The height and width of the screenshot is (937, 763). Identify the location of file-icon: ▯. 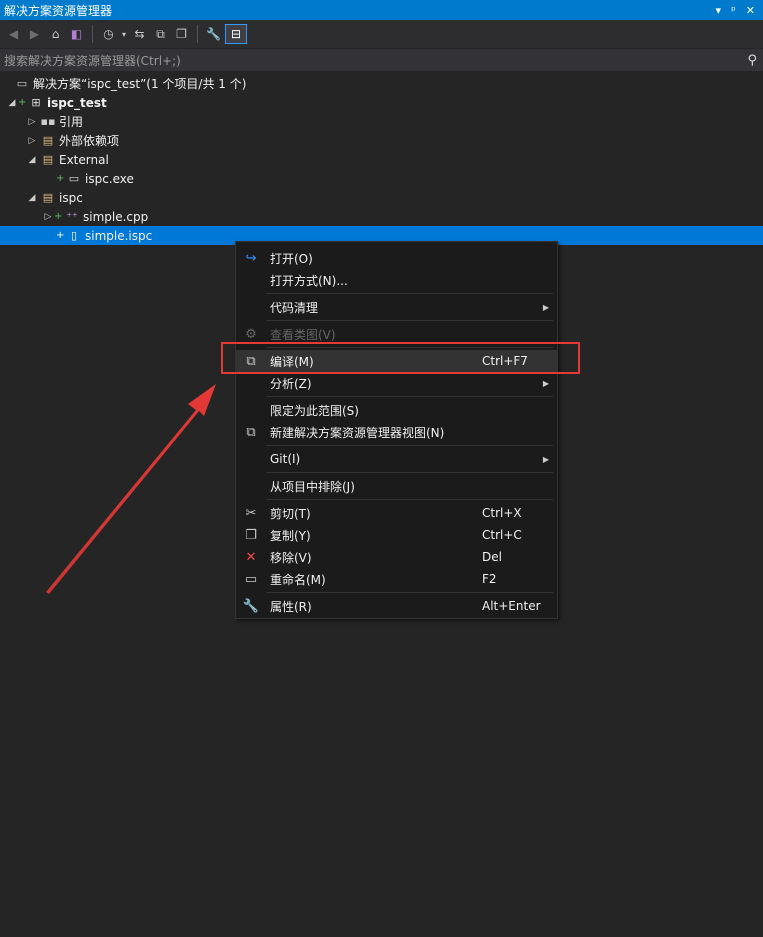
(74, 235).